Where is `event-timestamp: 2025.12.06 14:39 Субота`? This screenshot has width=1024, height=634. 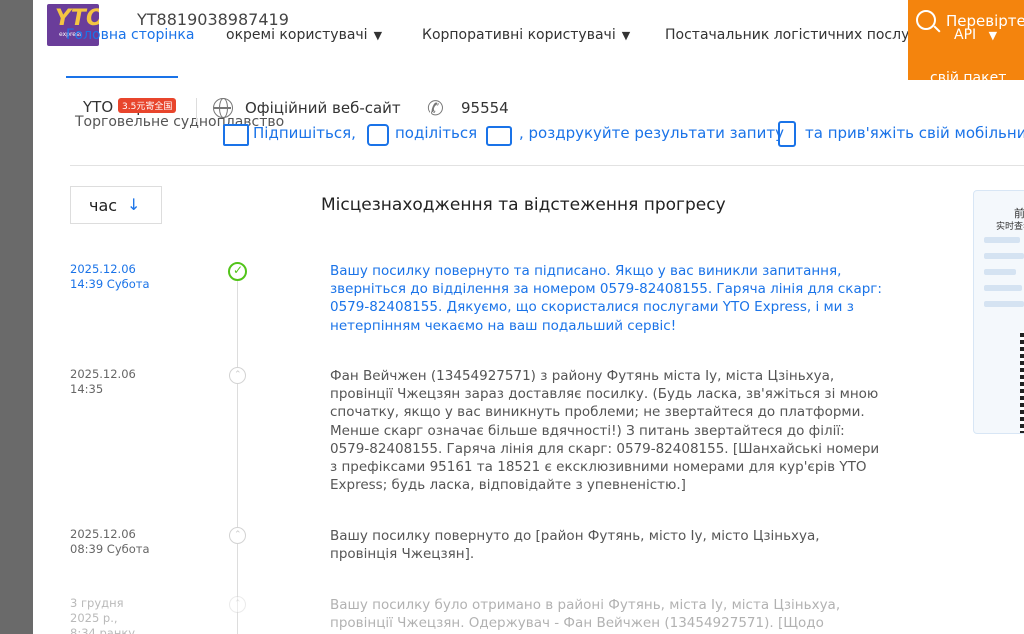
event-timestamp: 2025.12.06 14:39 Субота is located at coordinates (110, 277).